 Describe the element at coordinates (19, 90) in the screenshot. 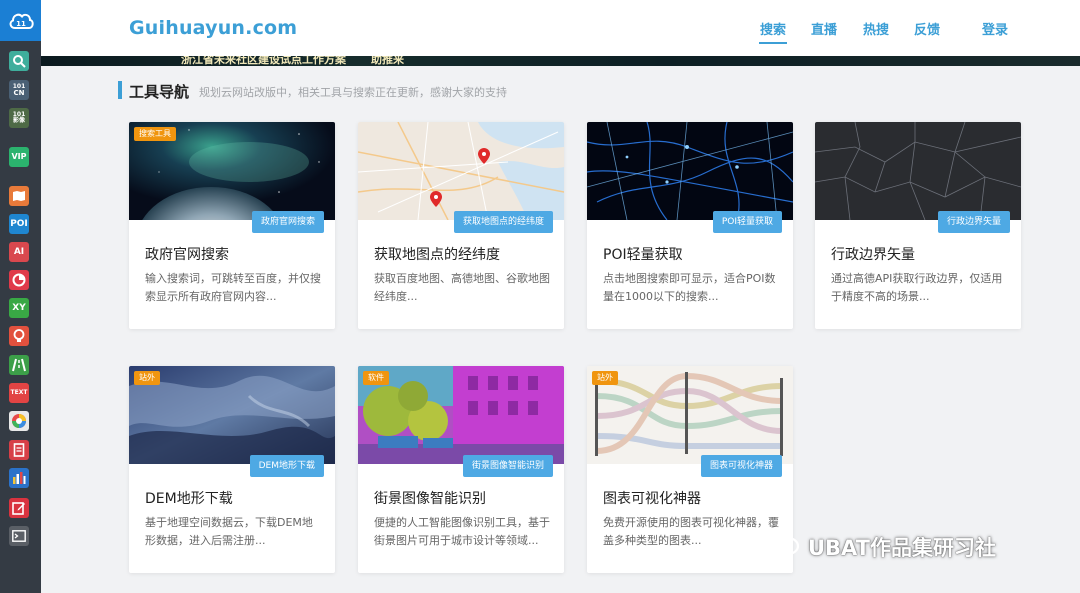

I see `tianditu-cn-icon: 101 CN` at that location.